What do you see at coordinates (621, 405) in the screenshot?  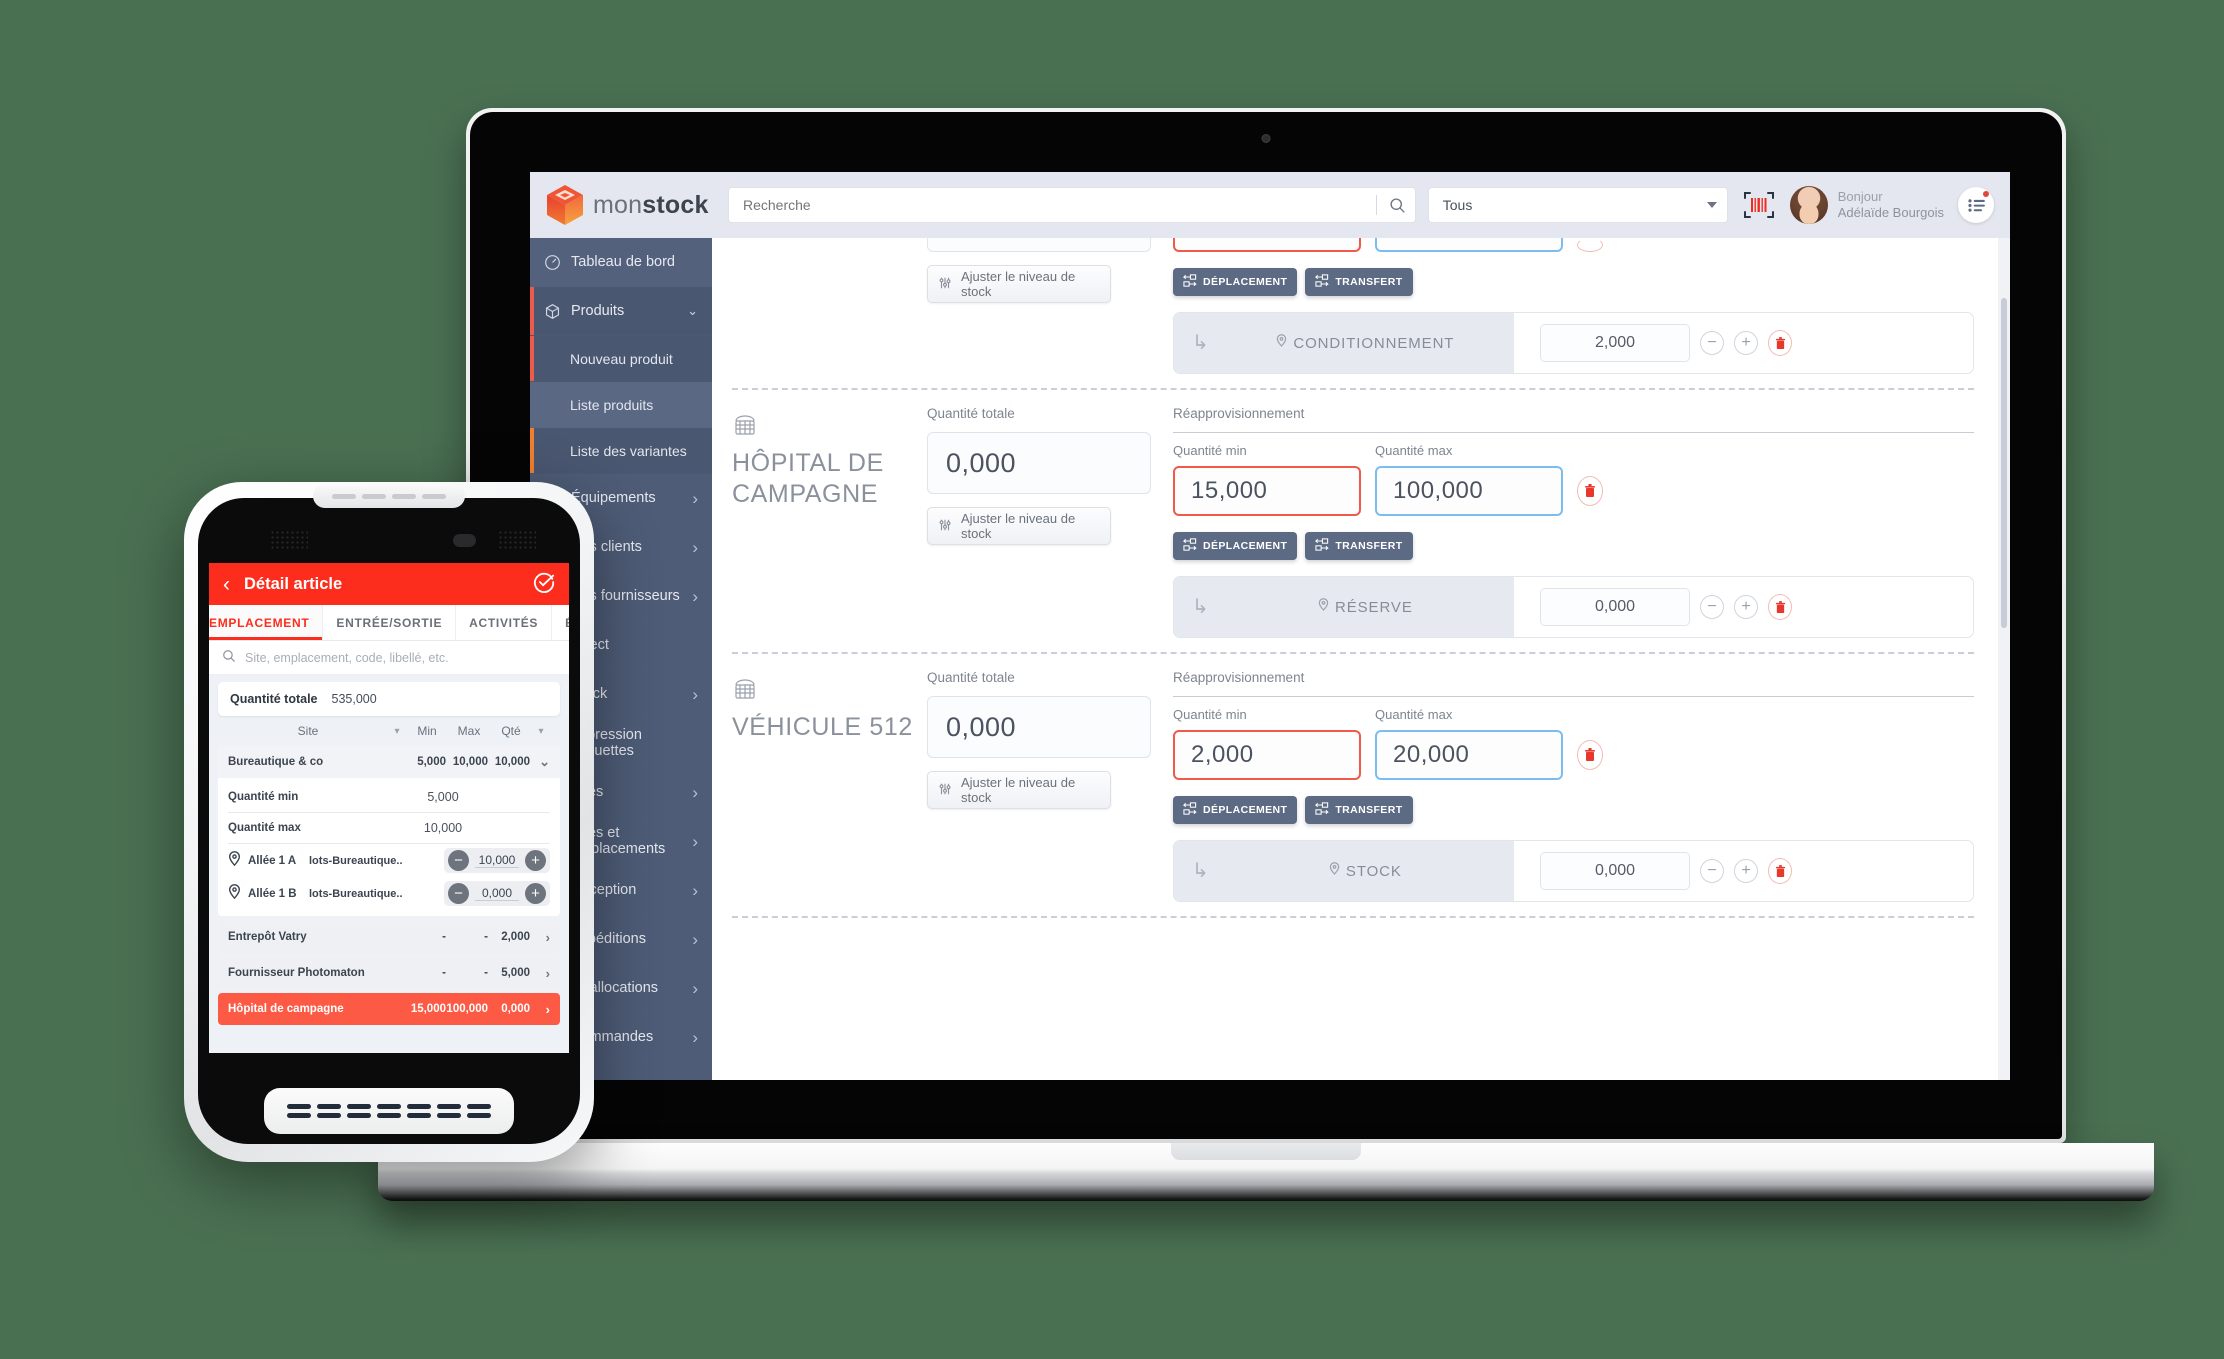 I see `sidebar-subitem-liste-produits: Liste produits` at bounding box center [621, 405].